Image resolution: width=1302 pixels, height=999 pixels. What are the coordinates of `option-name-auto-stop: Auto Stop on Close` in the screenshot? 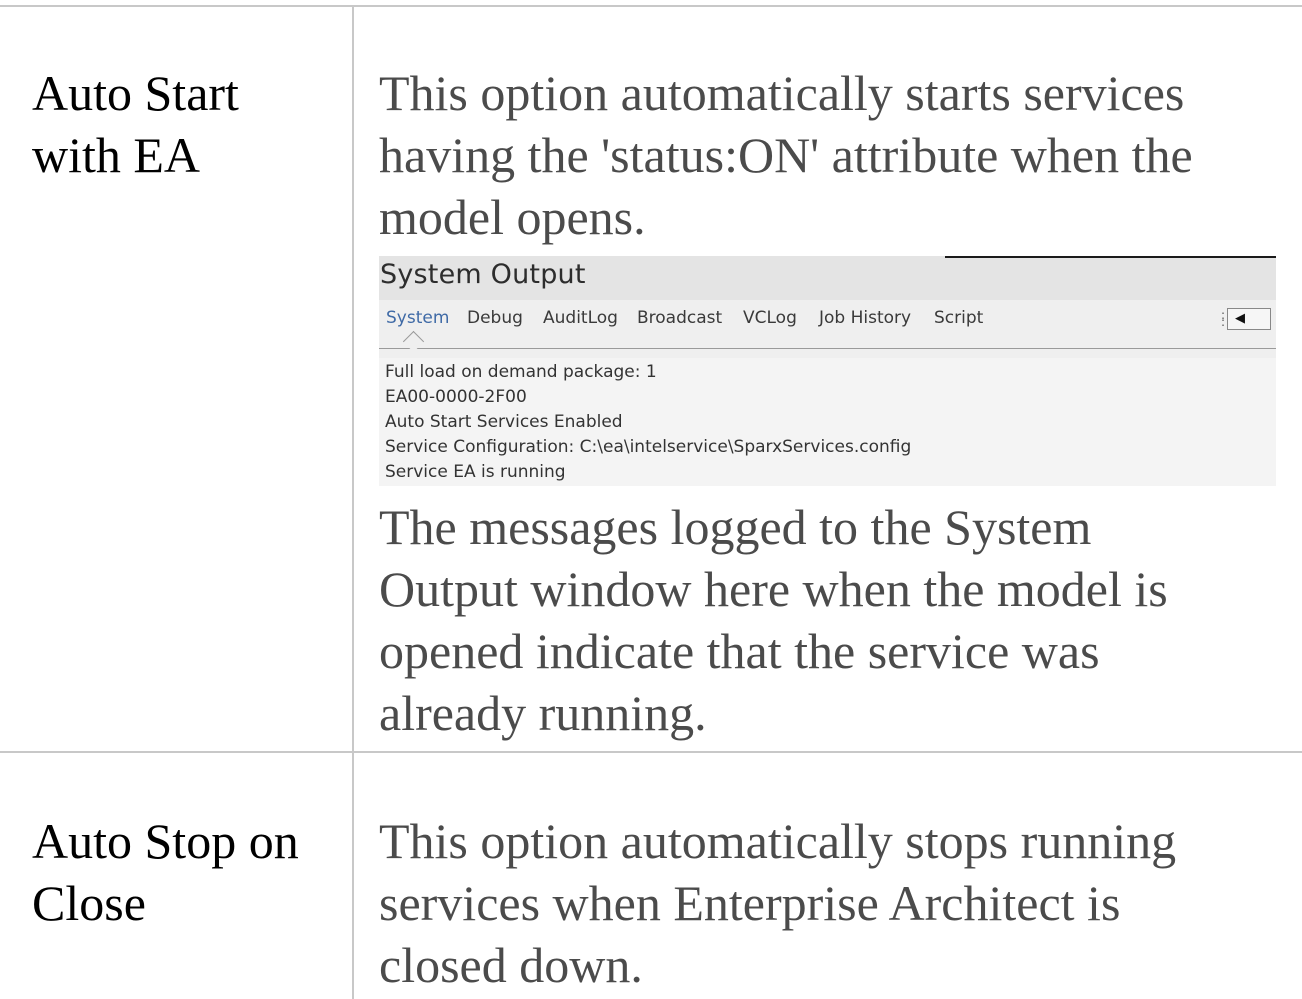 It's located at (182, 872).